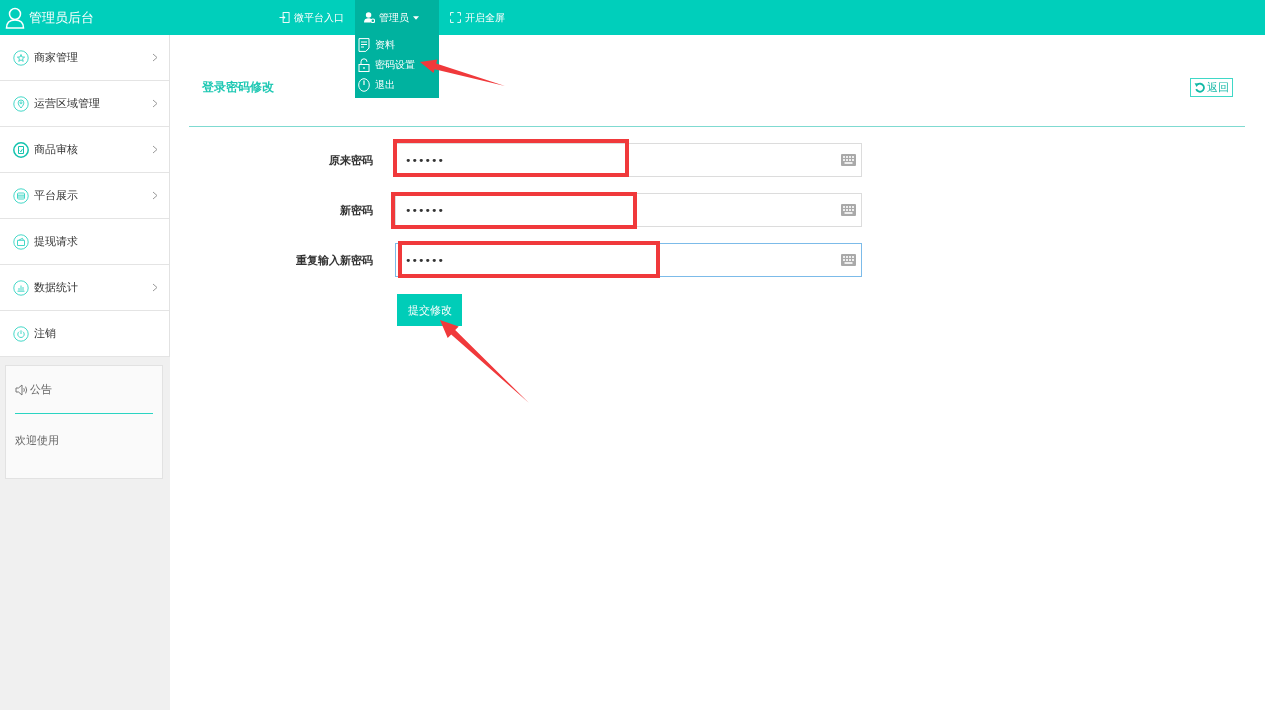 The height and width of the screenshot is (710, 1265). I want to click on notice-text: 欢迎使用, so click(37, 440).